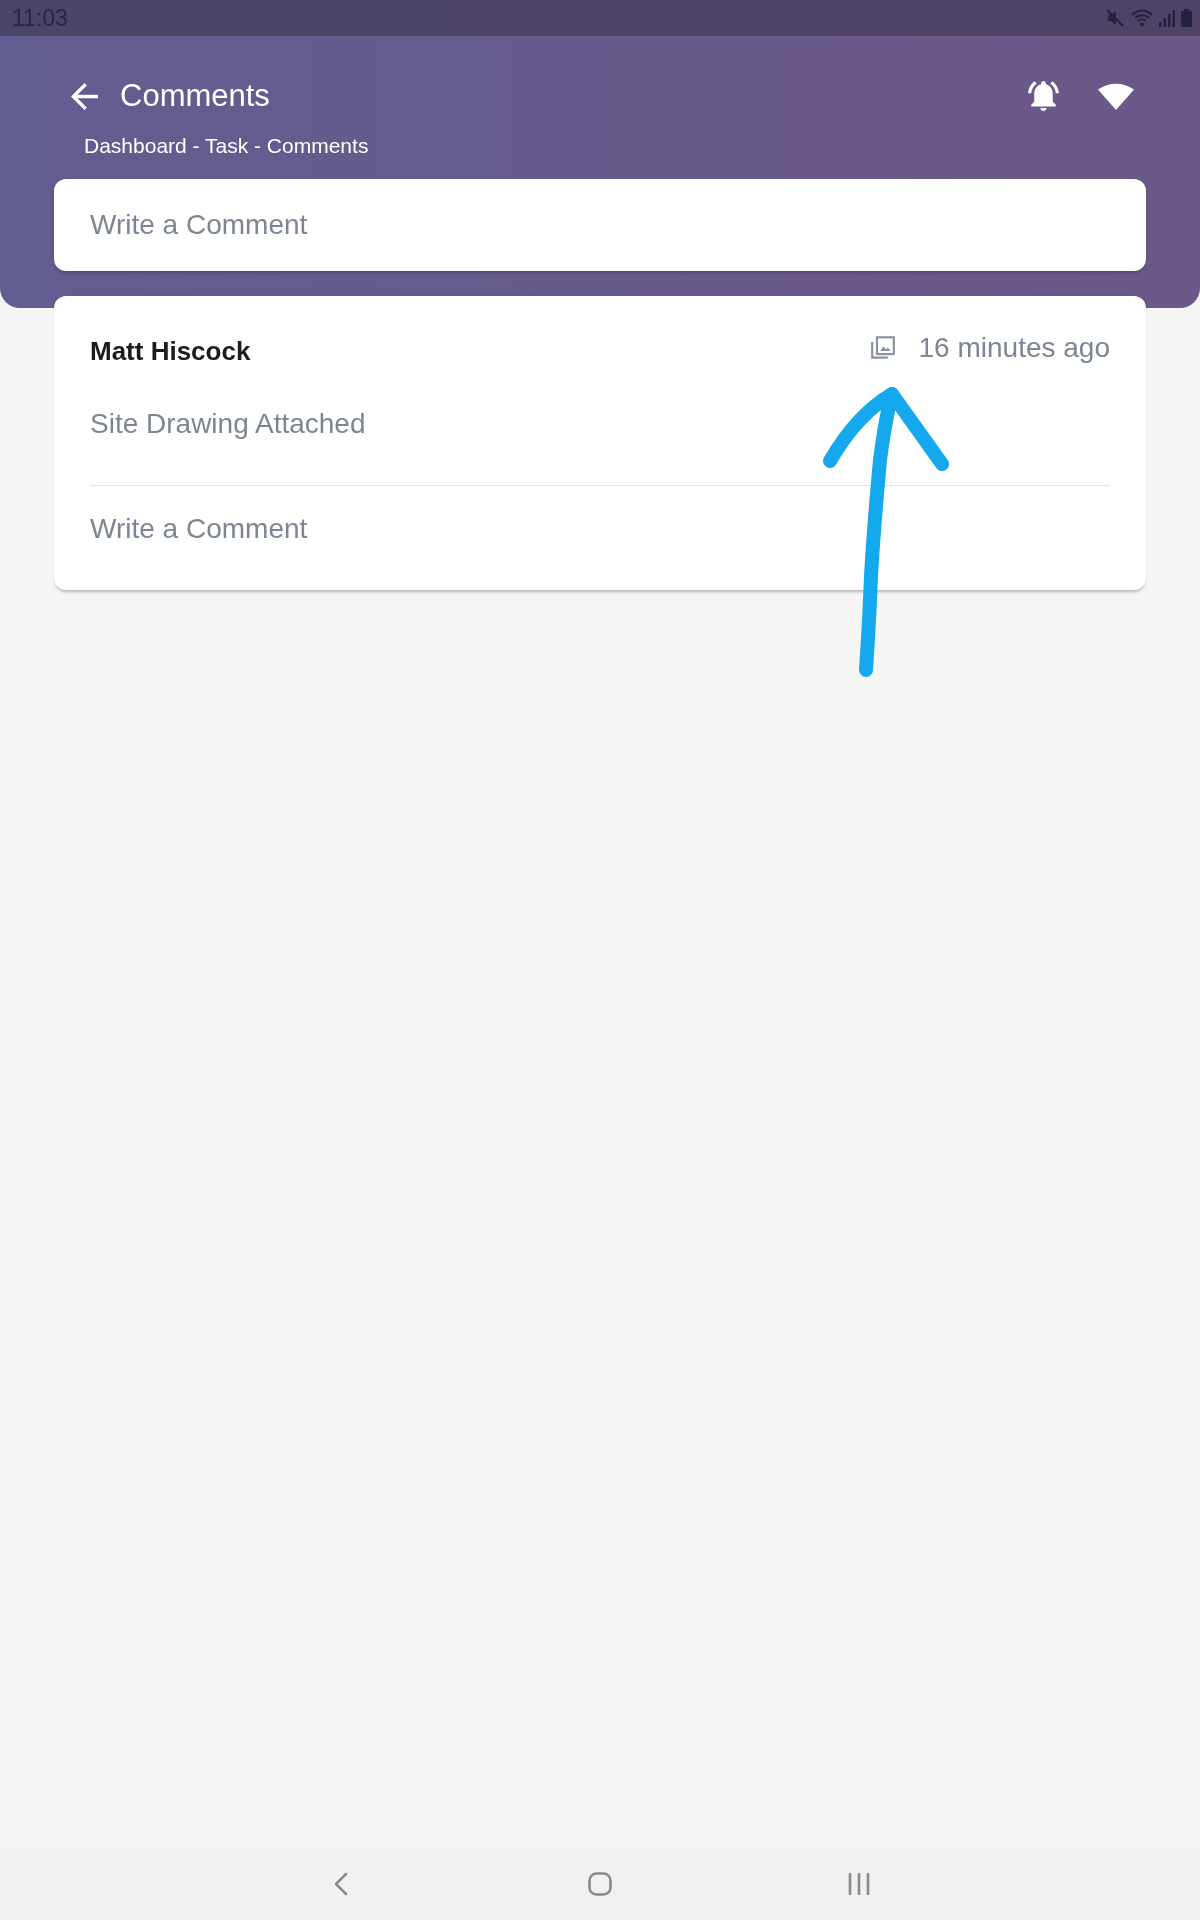 Image resolution: width=1200 pixels, height=1920 pixels. I want to click on breadcrumb: Dashboard - Task - Comments, so click(226, 146).